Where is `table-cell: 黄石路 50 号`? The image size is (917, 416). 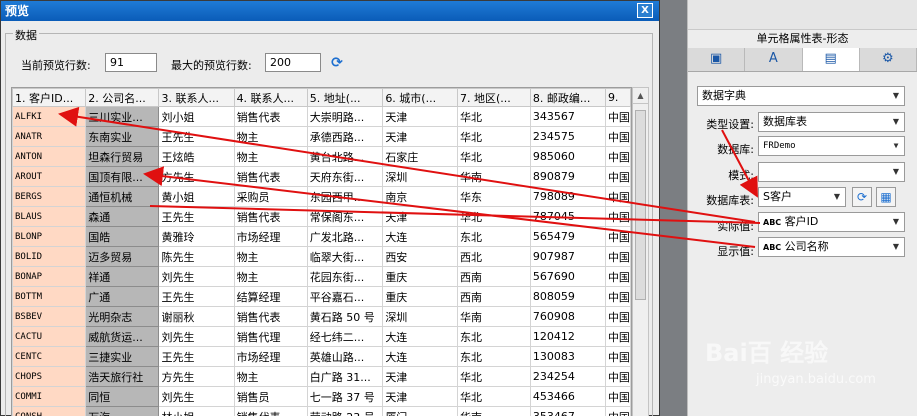
table-cell: 黄石路 50 号 is located at coordinates (345, 316).